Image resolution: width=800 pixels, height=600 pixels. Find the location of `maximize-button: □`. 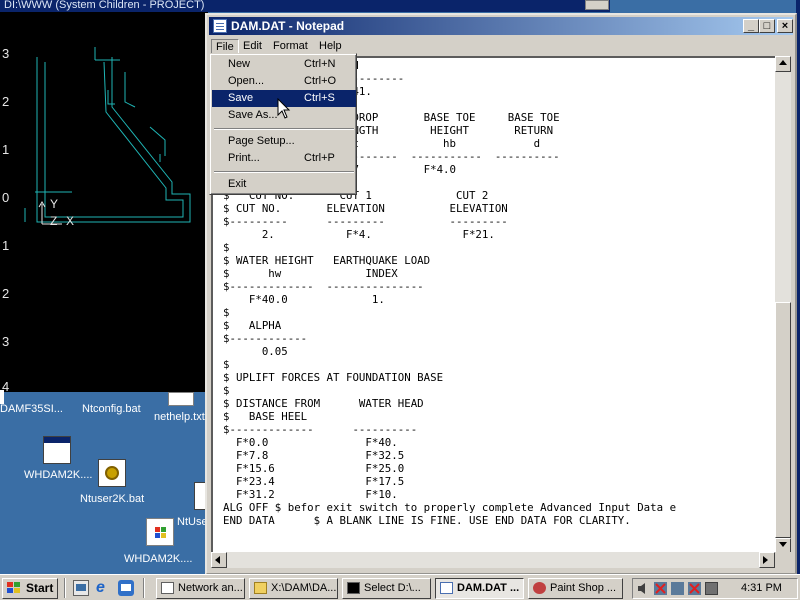

maximize-button: □ is located at coordinates (767, 26).